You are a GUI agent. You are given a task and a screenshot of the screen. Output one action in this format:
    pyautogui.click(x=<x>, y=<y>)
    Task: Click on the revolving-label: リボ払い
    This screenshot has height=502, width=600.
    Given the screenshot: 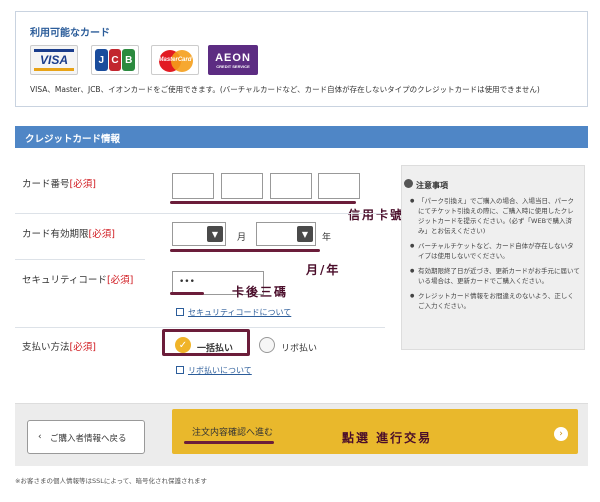 What is the action you would take?
    pyautogui.click(x=299, y=347)
    